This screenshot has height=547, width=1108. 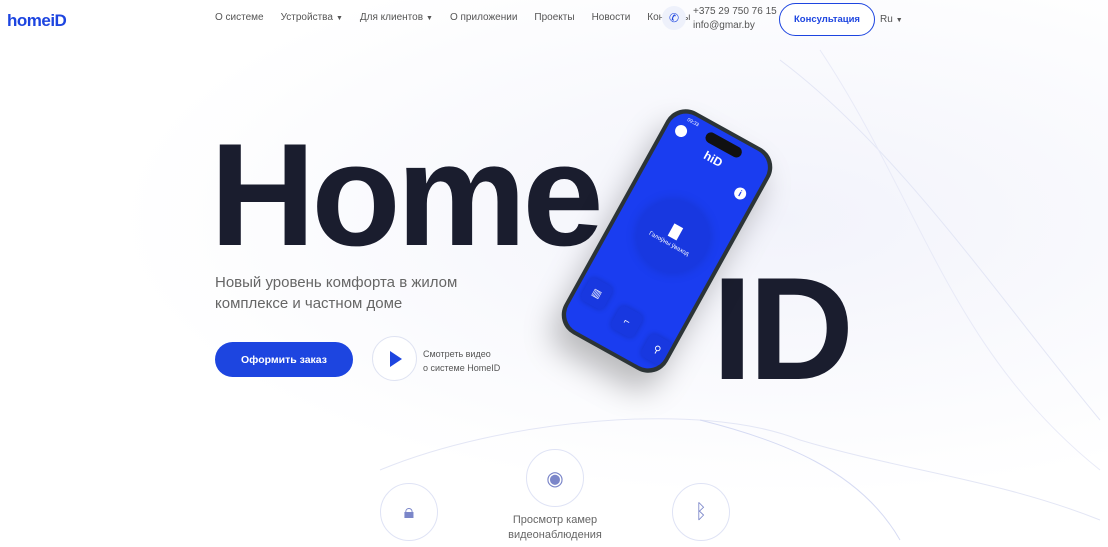 I want to click on hero-title-home: Home, so click(x=407, y=194).